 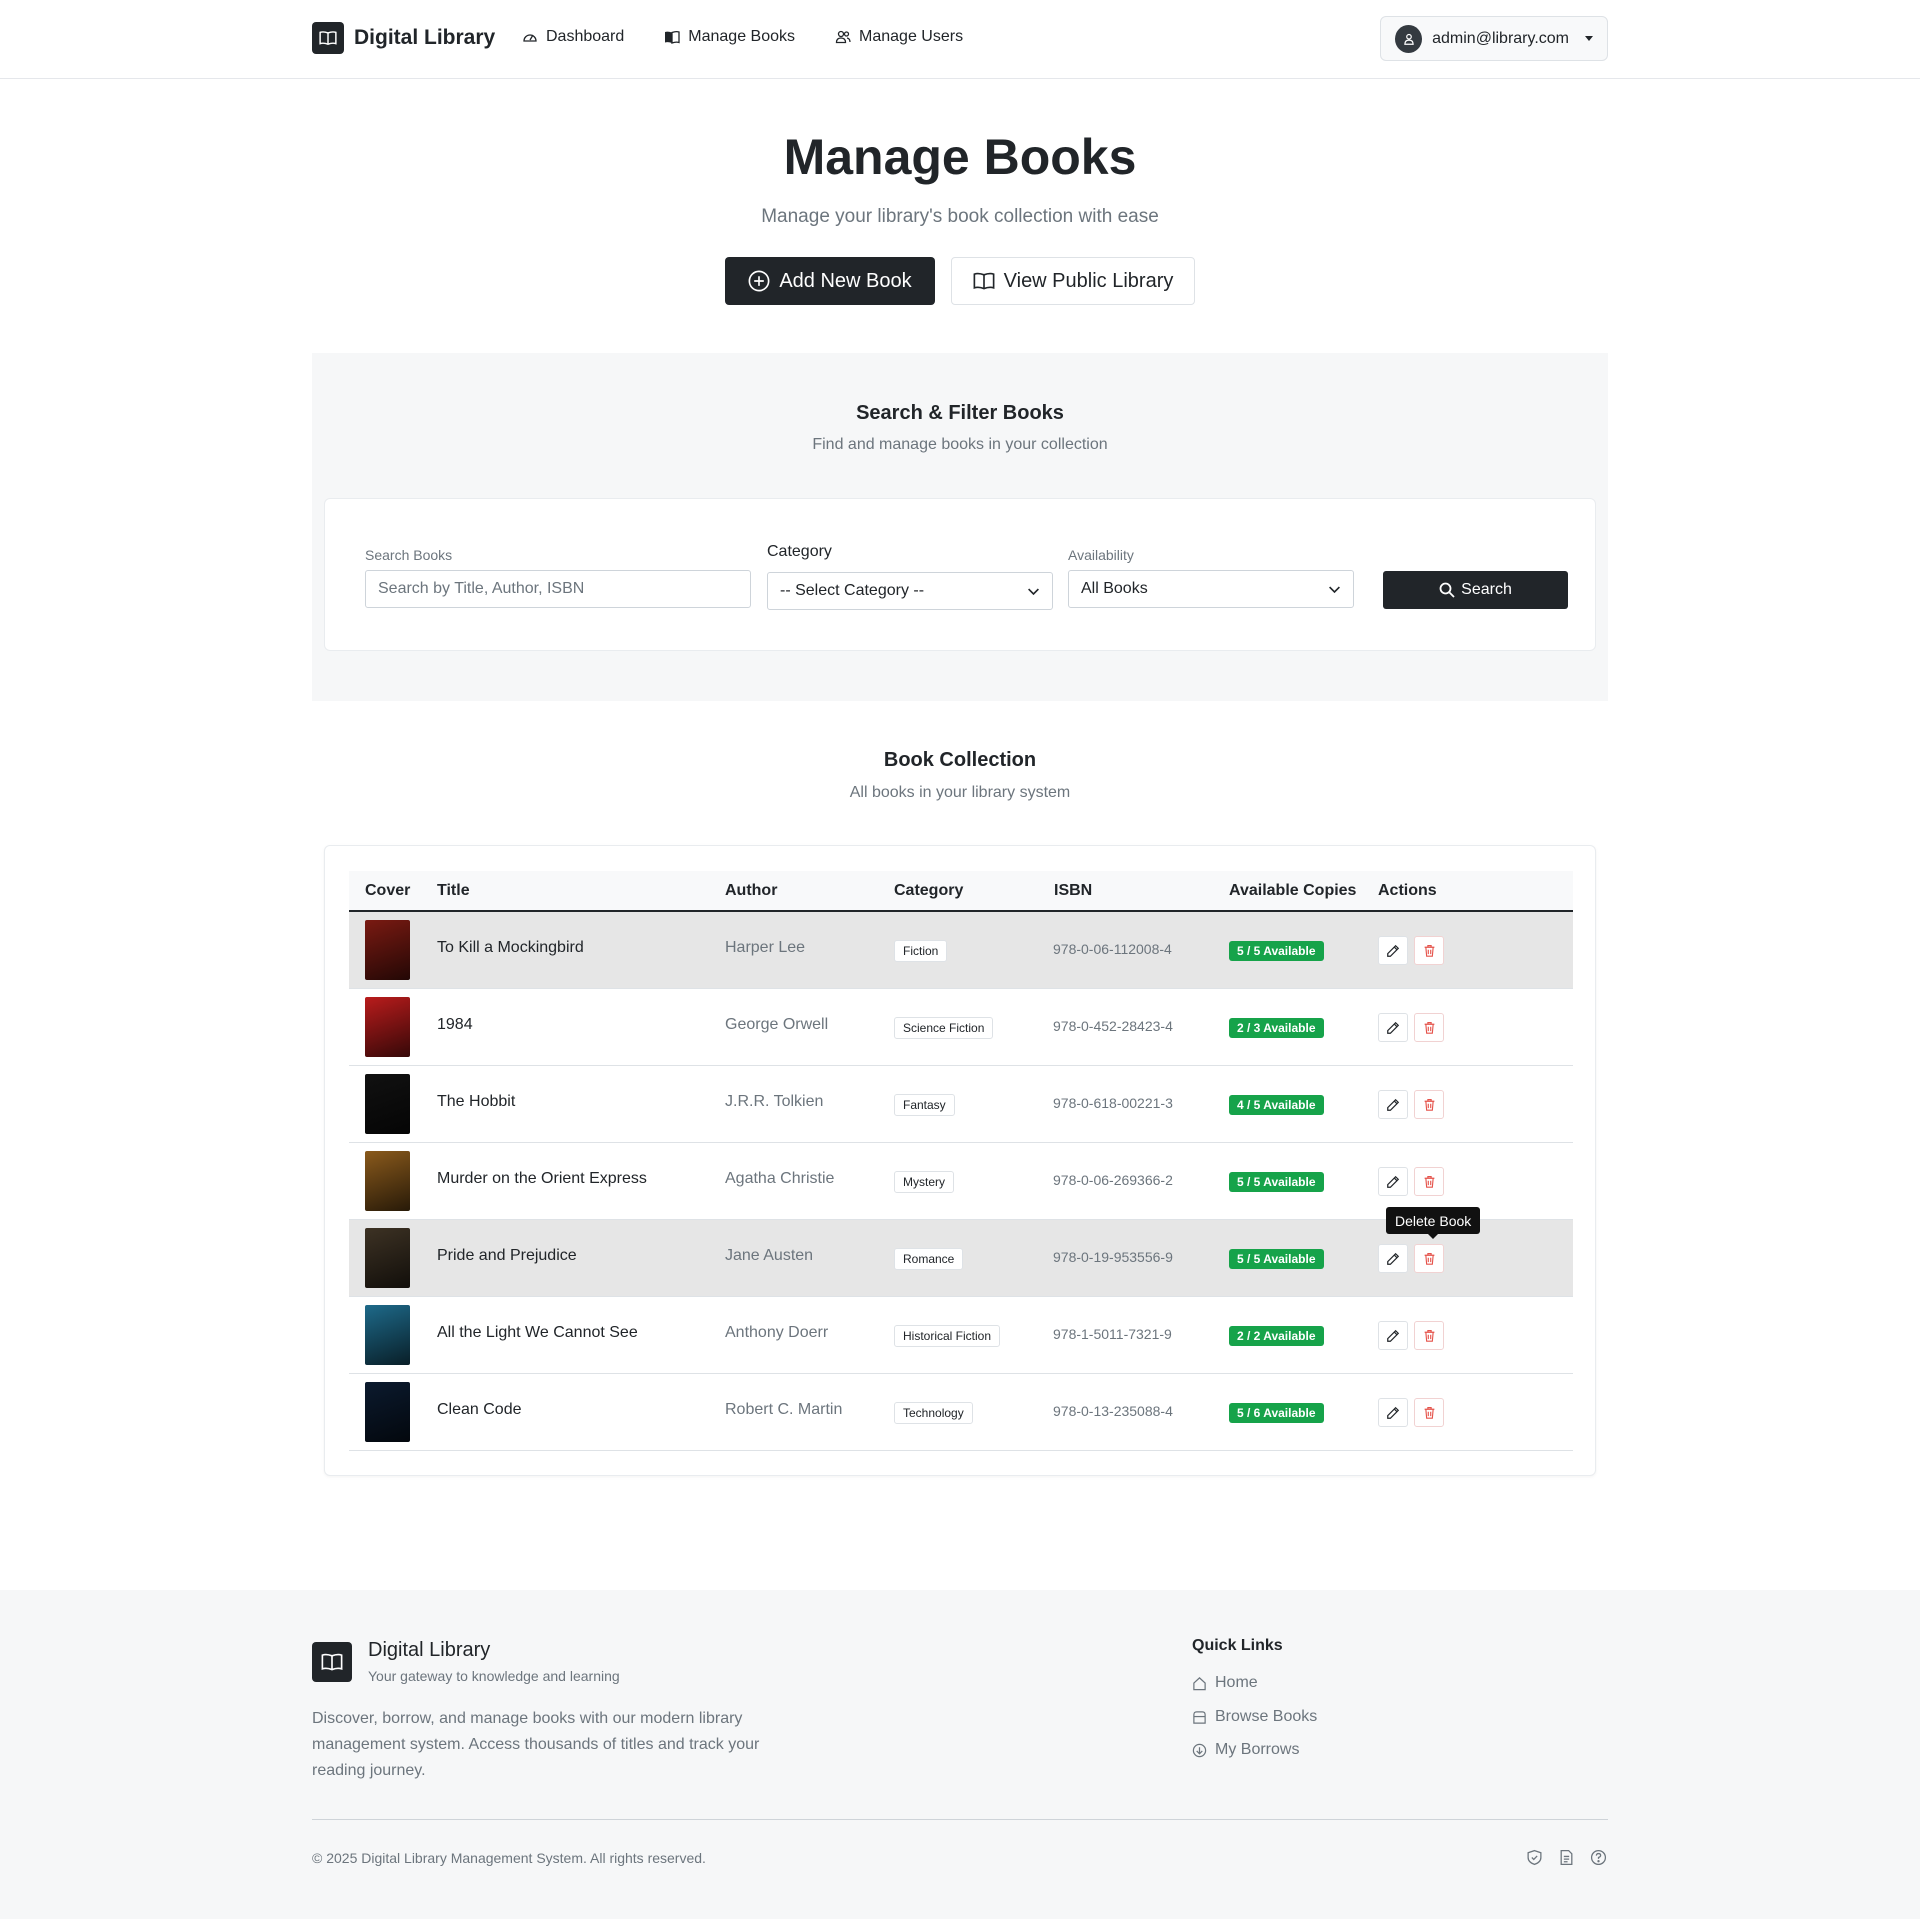 I want to click on footer-icons, so click(x=1566, y=1857).